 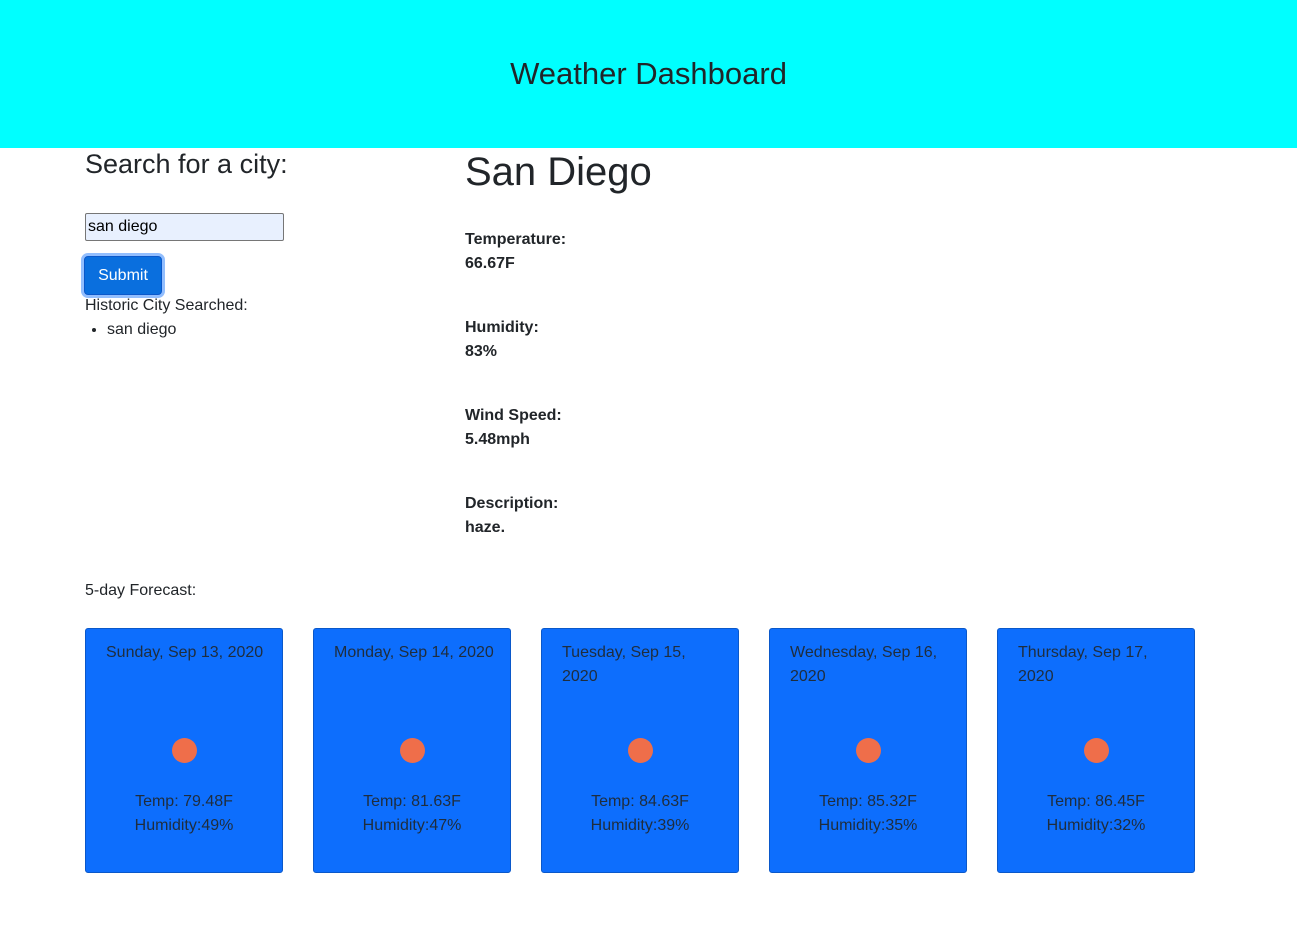 What do you see at coordinates (412, 801) in the screenshot?
I see `forecast-temp: Temp: 81.63F` at bounding box center [412, 801].